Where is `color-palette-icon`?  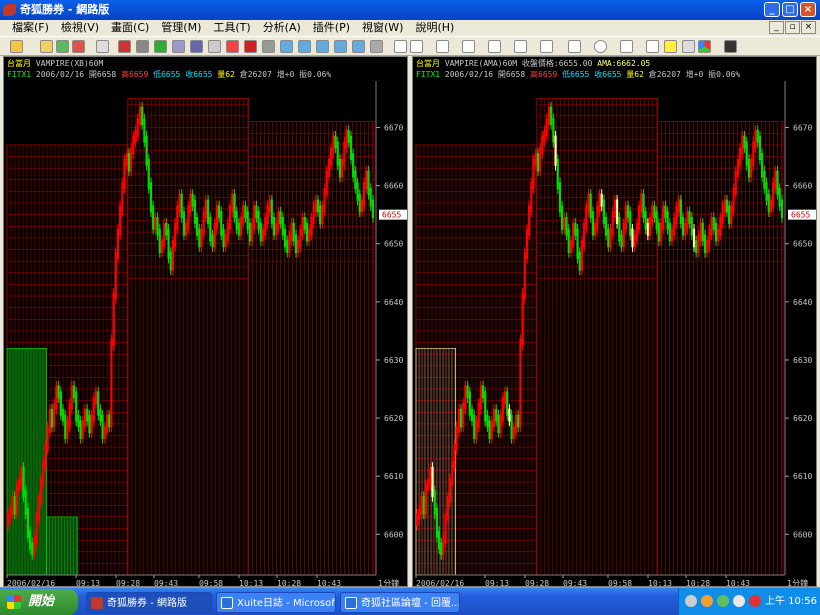
color-palette-icon is located at coordinates (704, 46).